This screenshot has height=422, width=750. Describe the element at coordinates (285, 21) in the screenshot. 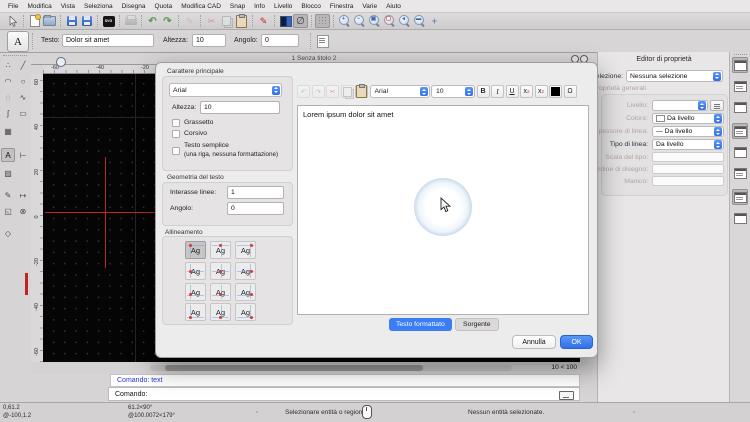

I see `measure-flag-icon` at that location.